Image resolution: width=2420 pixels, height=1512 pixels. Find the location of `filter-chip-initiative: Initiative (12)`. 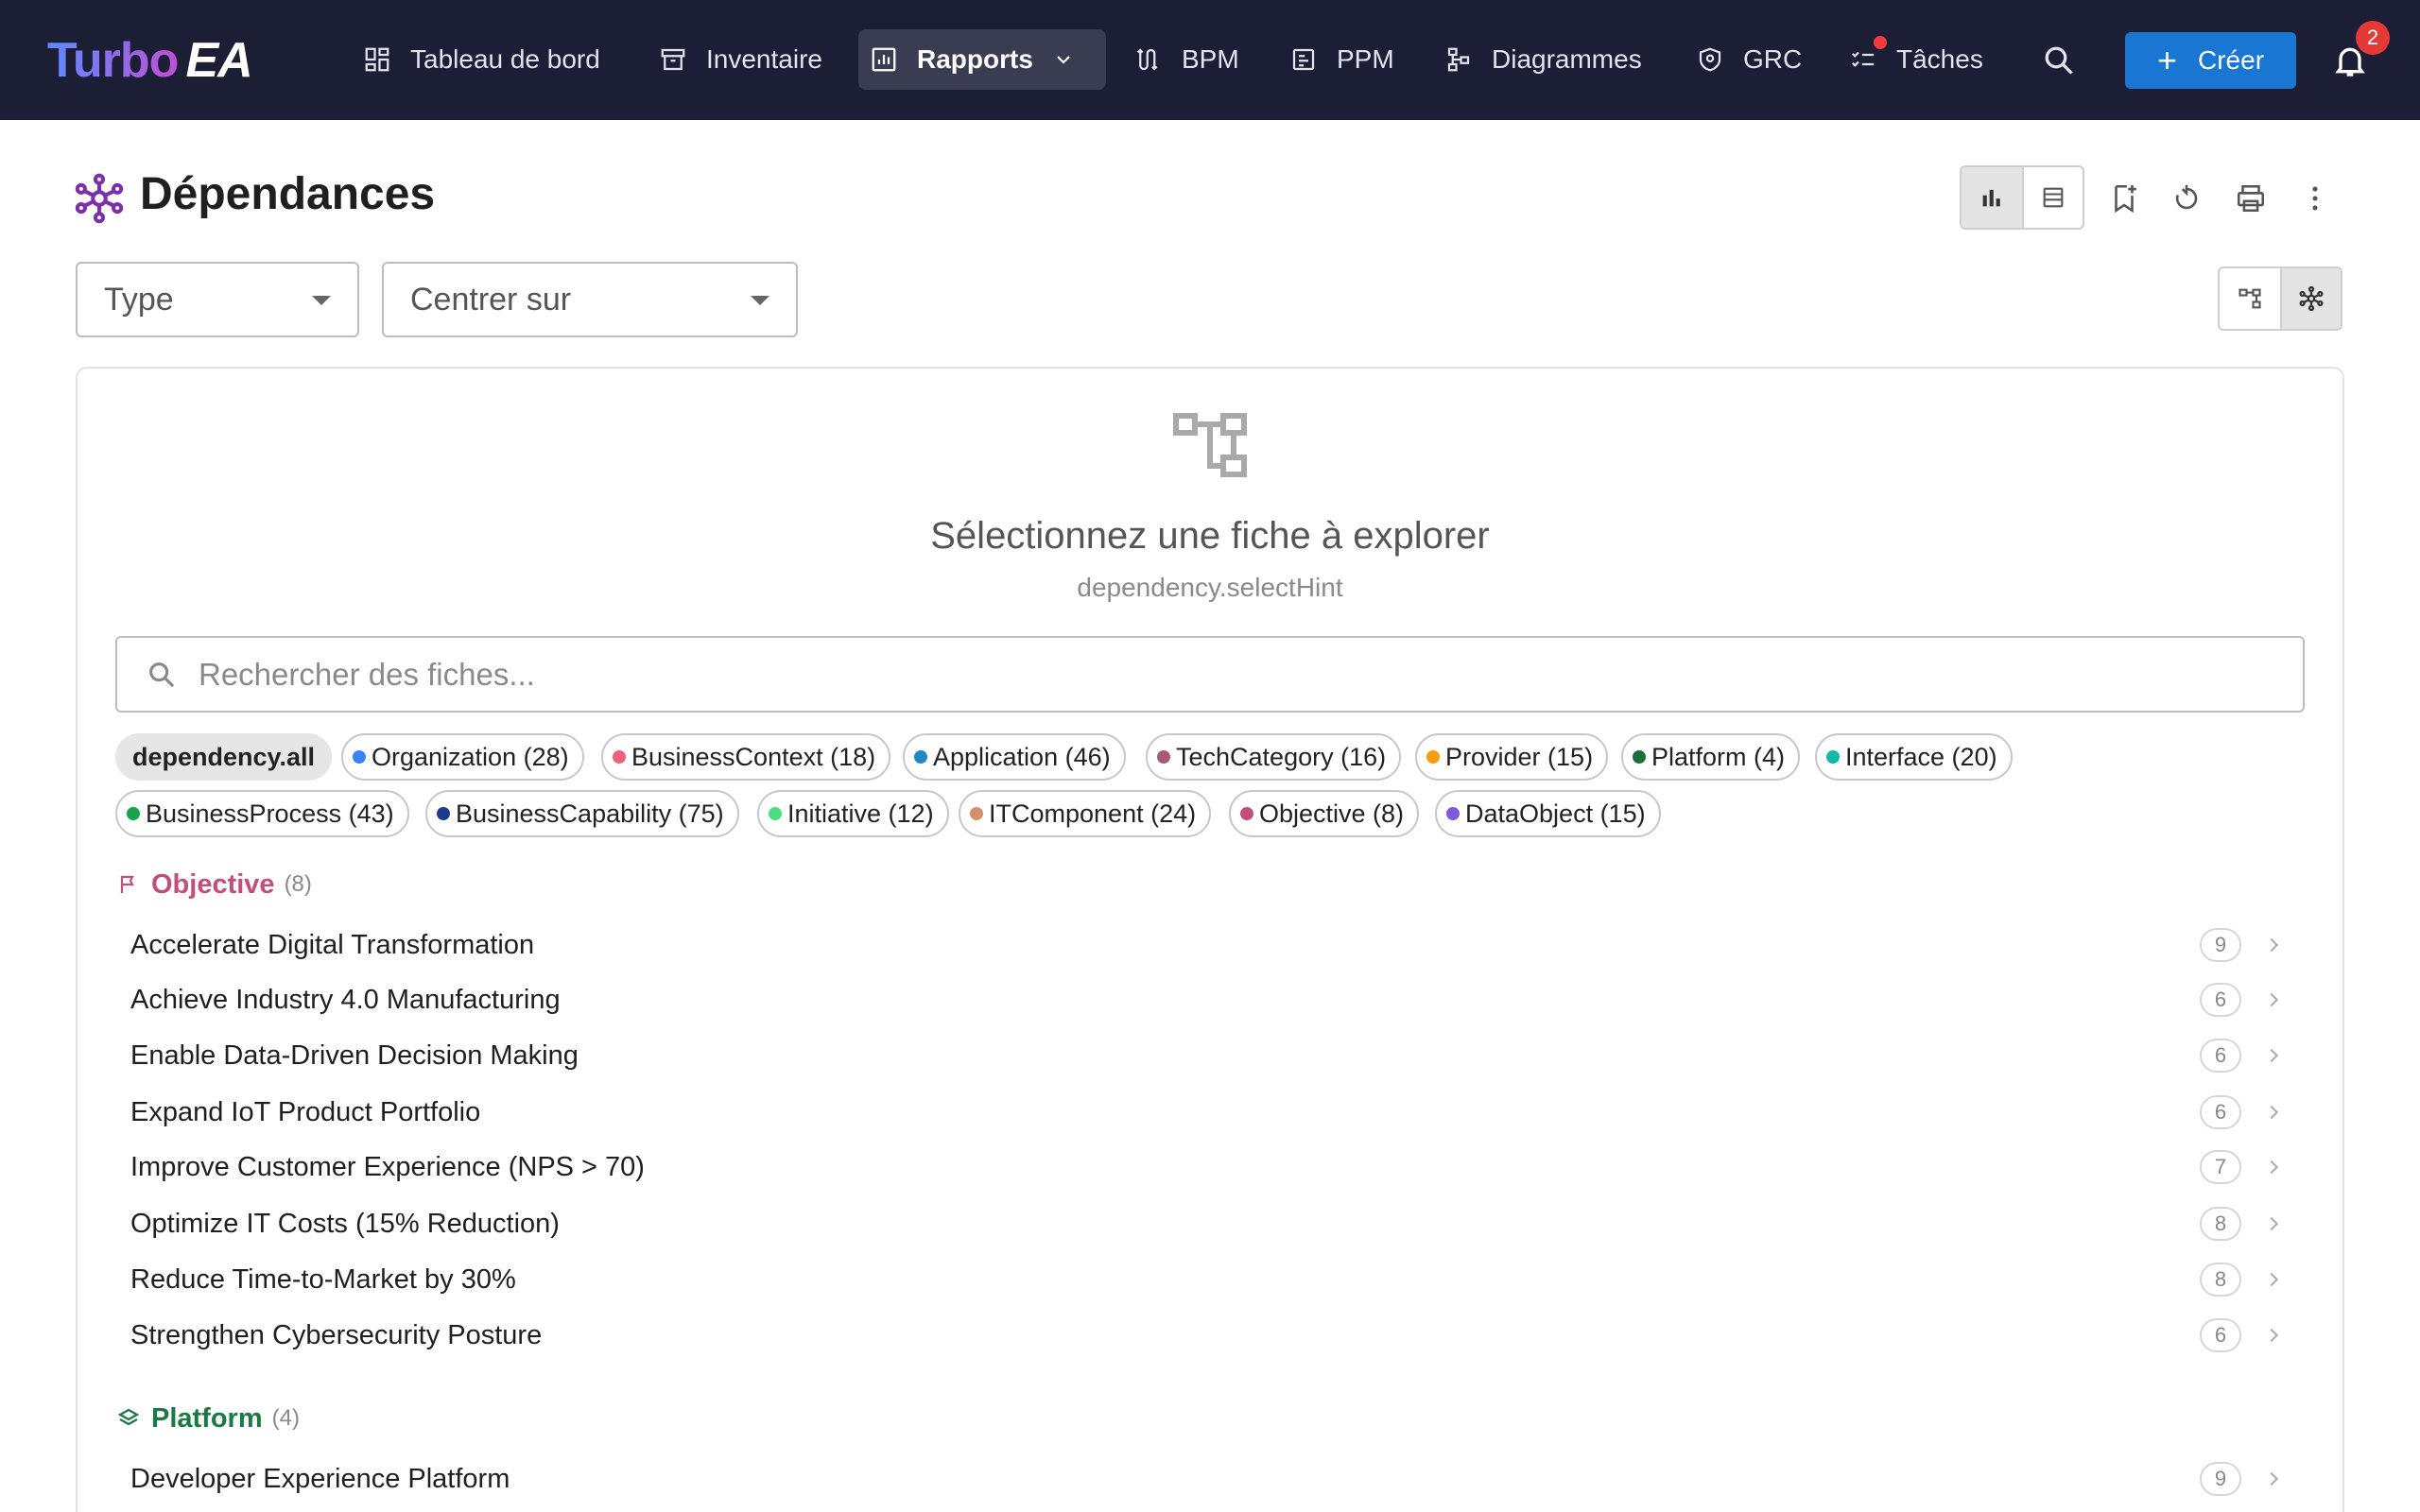

filter-chip-initiative: Initiative (12) is located at coordinates (853, 813).